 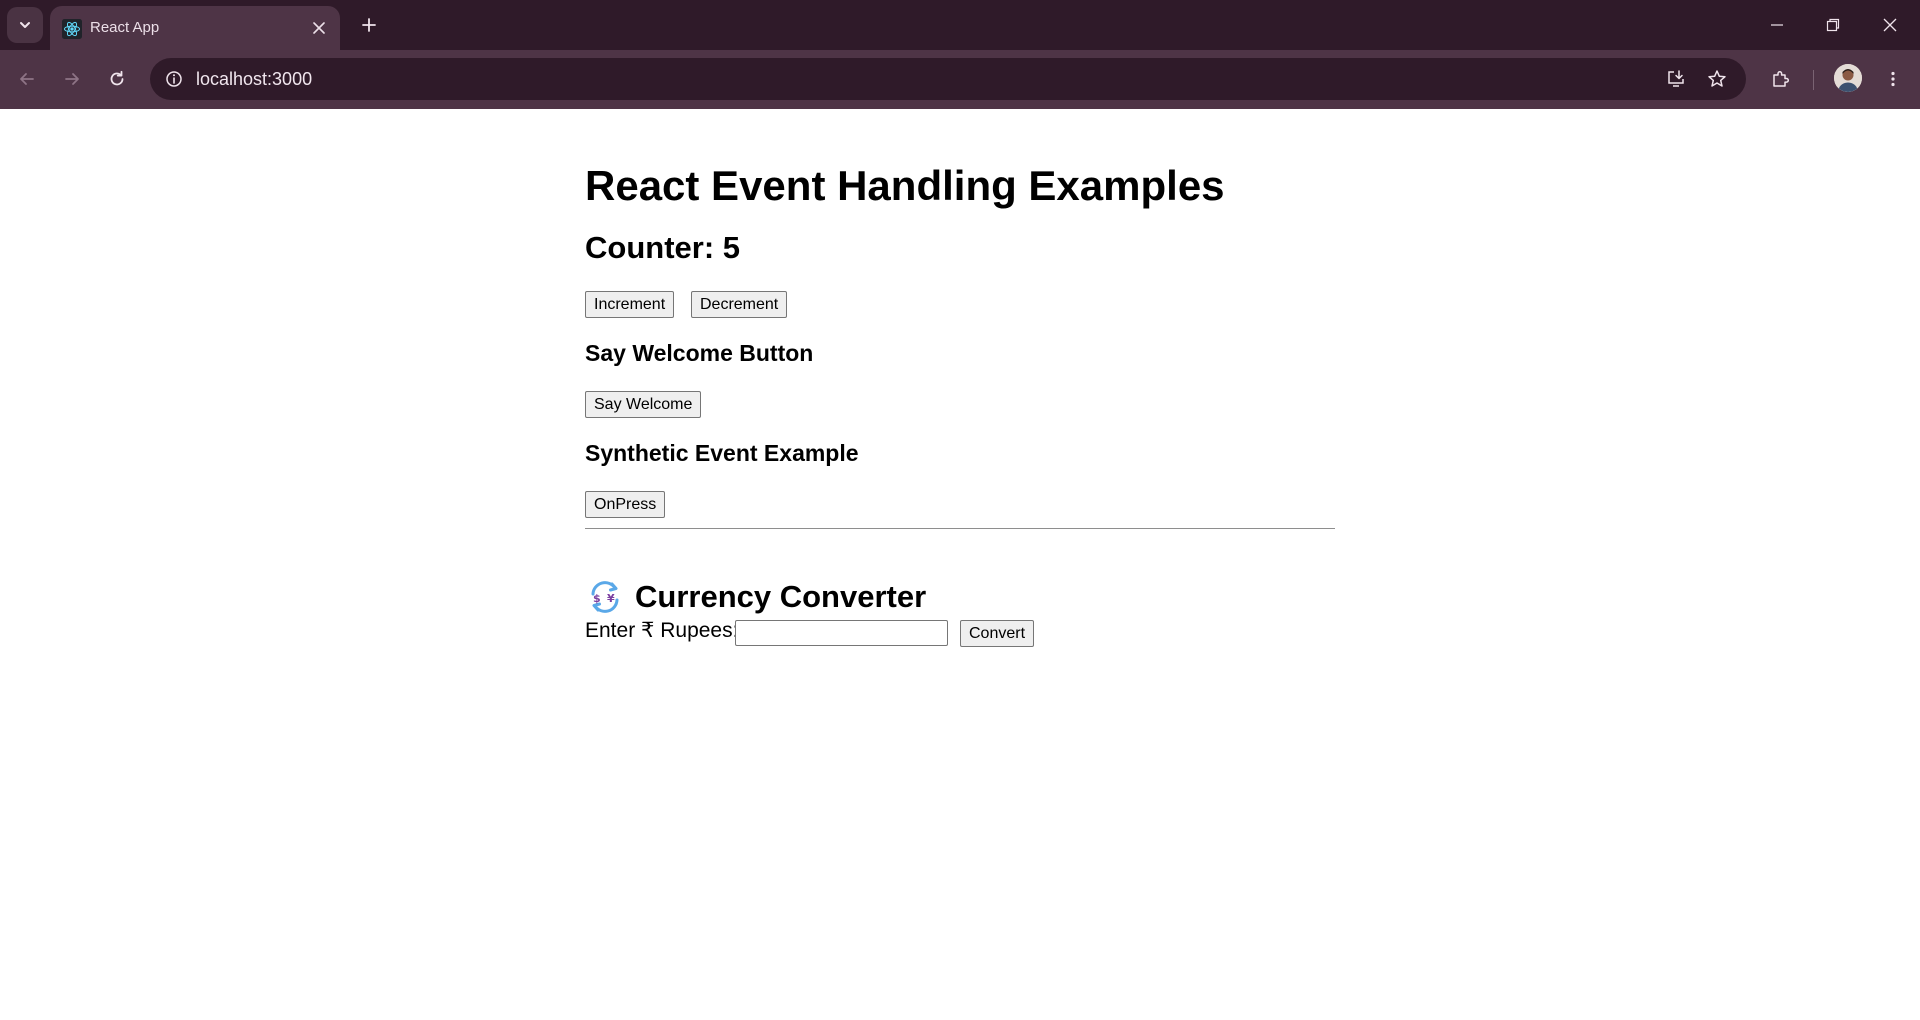 I want to click on browser-toolbar: localhost:3000, so click(x=960, y=79).